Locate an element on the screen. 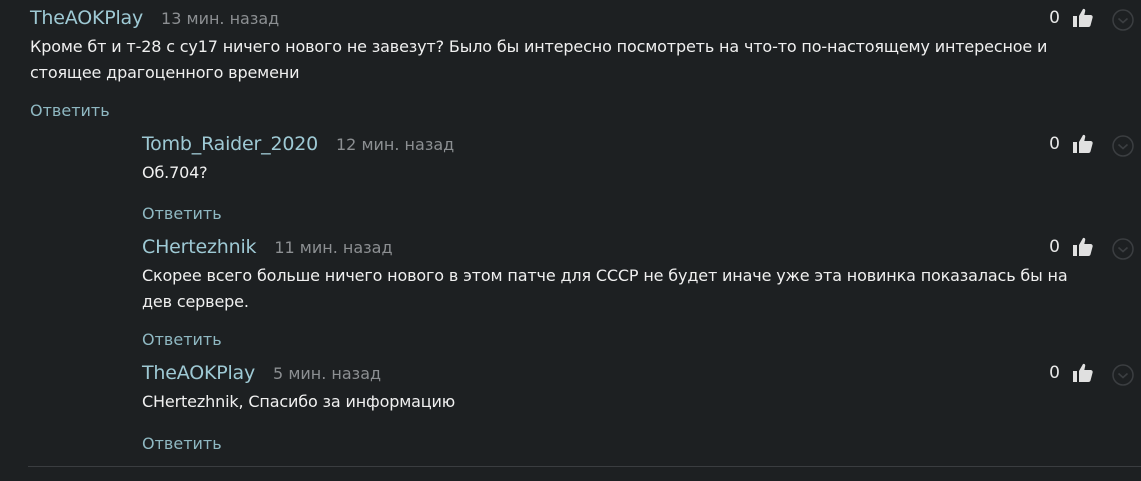 This screenshot has width=1141, height=481. comment-text: Об.704? is located at coordinates (175, 172).